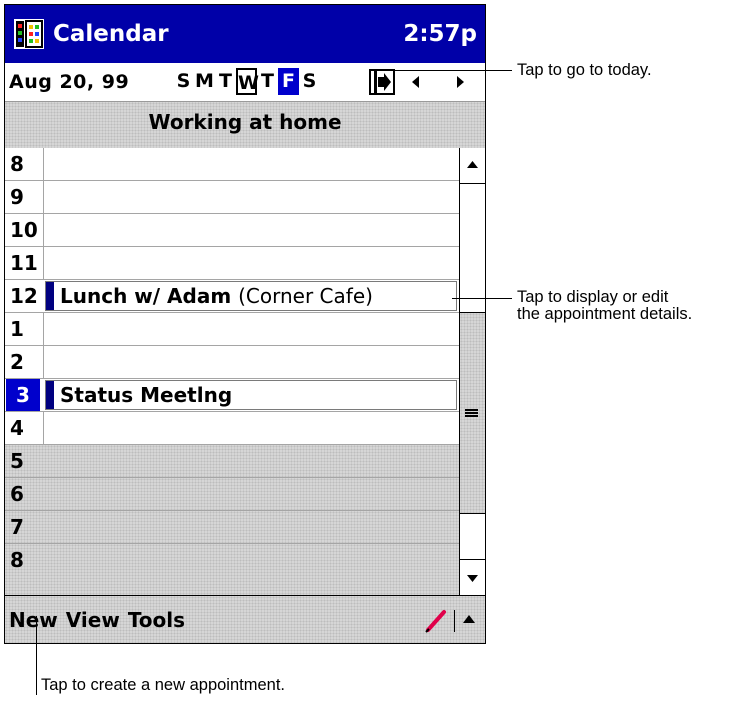 Image resolution: width=756 pixels, height=701 pixels. Describe the element at coordinates (36, 655) in the screenshot. I see `callout-line-new` at that location.